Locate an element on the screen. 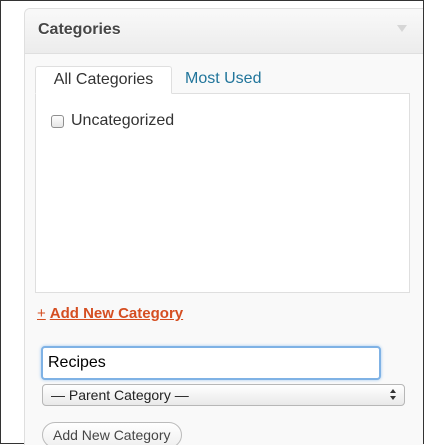 The image size is (424, 445). category-checkbox is located at coordinates (57, 121).